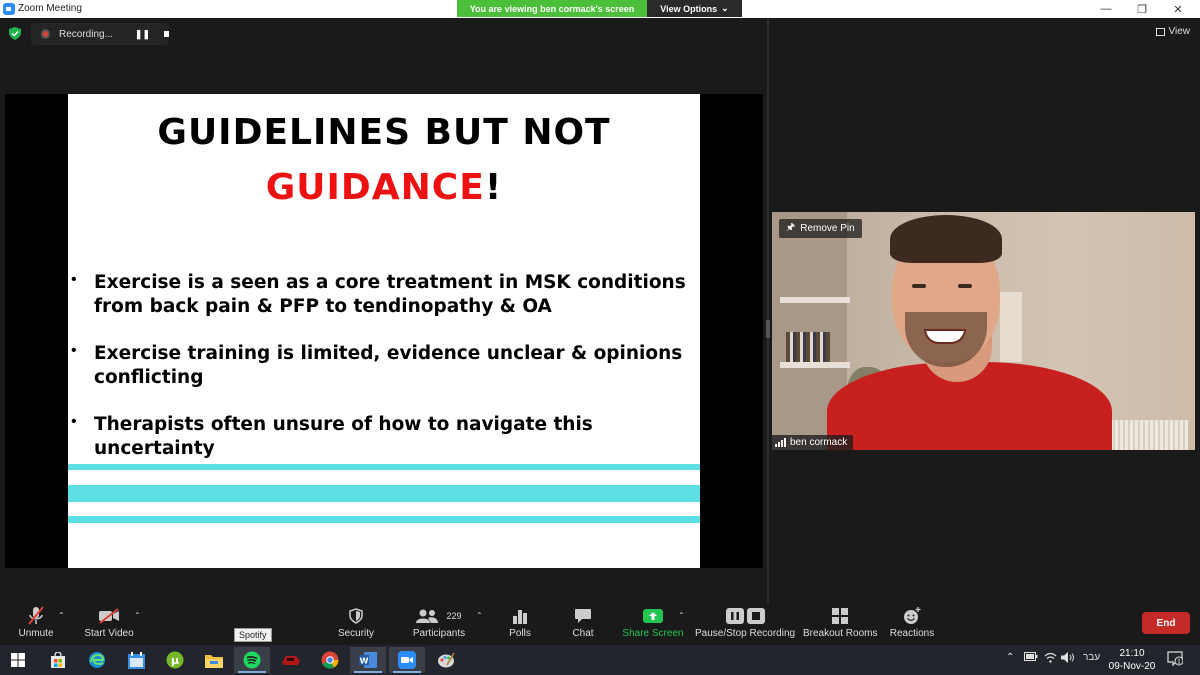  Describe the element at coordinates (175, 660) in the screenshot. I see `utorrent-icon: μ` at that location.